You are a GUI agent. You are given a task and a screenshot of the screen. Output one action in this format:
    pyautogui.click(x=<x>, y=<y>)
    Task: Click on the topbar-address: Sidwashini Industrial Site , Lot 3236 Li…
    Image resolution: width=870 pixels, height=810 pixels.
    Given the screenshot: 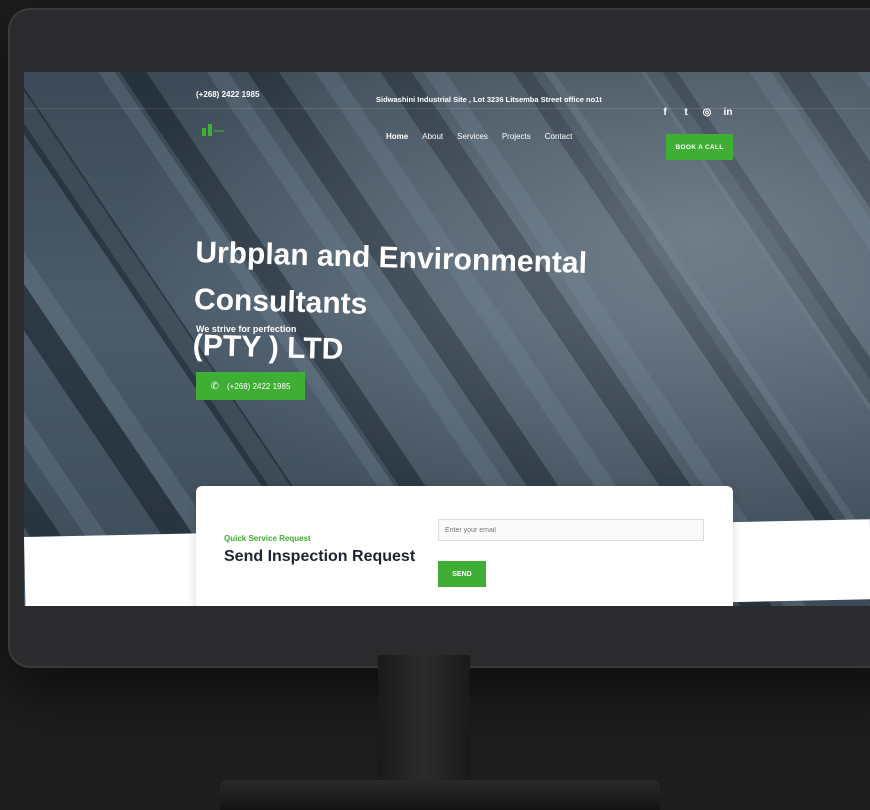 What is the action you would take?
    pyautogui.click(x=489, y=99)
    